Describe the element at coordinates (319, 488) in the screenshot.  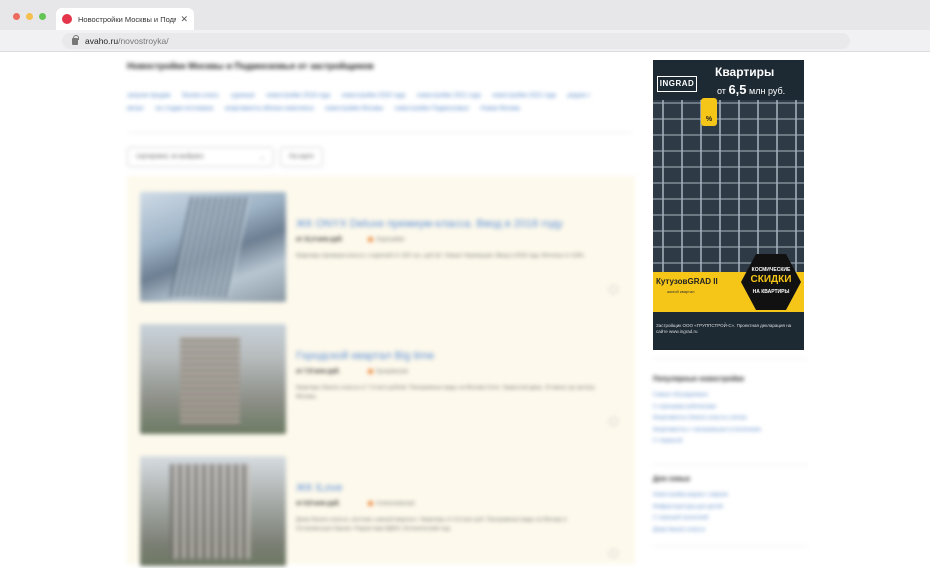
I see `listing-title: ЖК ILove` at that location.